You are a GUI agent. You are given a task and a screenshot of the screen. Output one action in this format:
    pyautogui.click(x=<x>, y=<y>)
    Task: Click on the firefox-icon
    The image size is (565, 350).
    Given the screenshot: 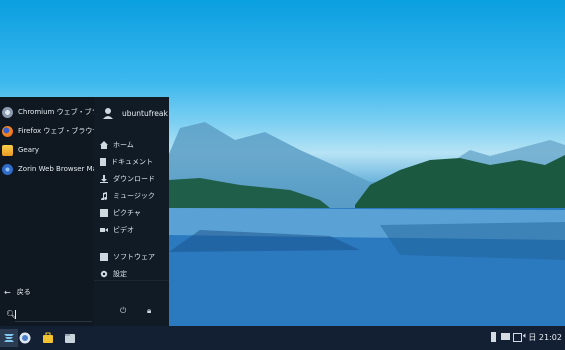 What is the action you would take?
    pyautogui.click(x=7, y=131)
    